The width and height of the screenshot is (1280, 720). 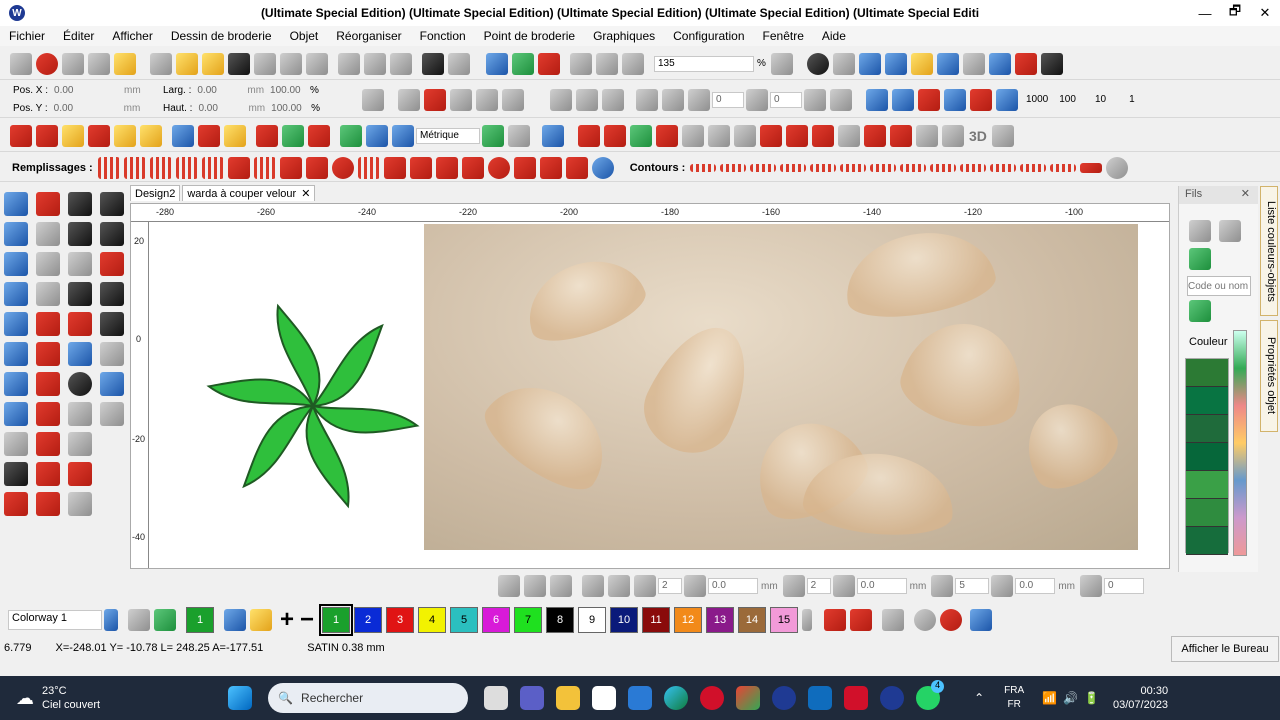 What do you see at coordinates (112, 204) in the screenshot?
I see `select-arrow2-icon` at bounding box center [112, 204].